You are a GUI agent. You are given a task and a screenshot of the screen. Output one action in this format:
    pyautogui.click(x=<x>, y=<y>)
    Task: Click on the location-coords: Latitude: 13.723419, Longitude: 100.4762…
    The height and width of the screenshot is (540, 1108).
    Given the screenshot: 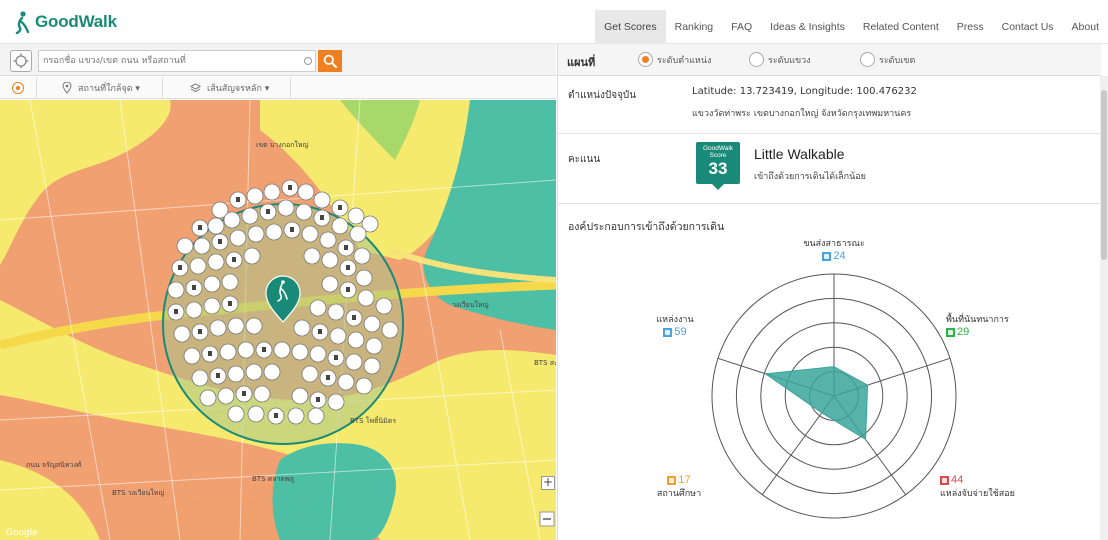 What is the action you would take?
    pyautogui.click(x=804, y=91)
    